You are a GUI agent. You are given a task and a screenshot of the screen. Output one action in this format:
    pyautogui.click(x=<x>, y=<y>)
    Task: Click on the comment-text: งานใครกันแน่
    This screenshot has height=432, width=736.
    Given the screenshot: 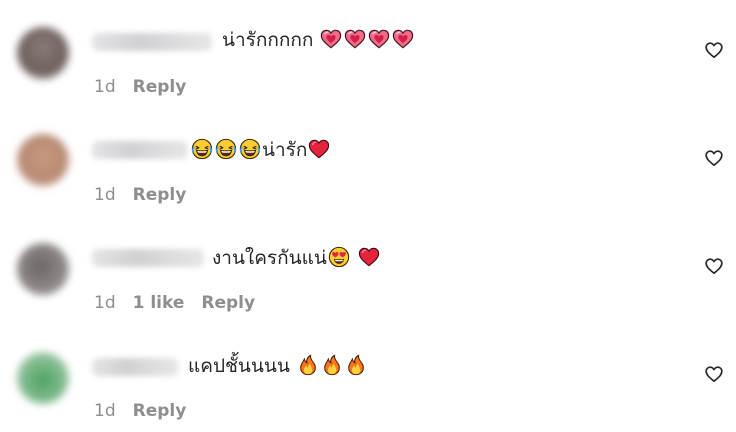 What is the action you would take?
    pyautogui.click(x=296, y=258)
    